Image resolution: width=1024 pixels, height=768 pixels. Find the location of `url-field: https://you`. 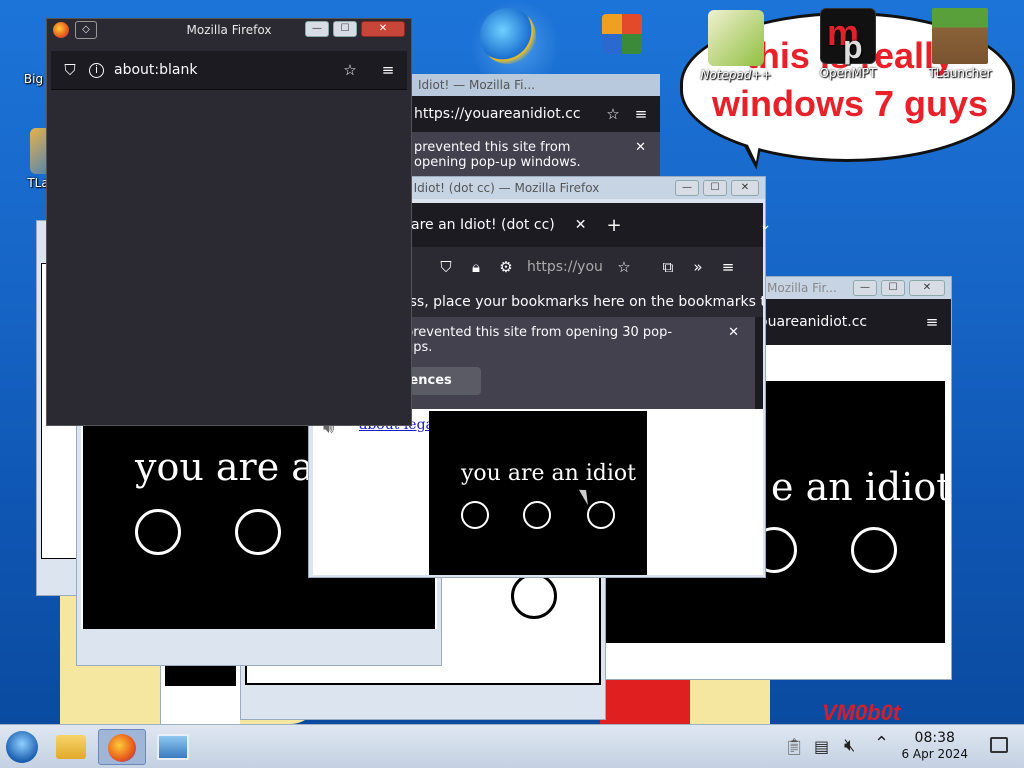

url-field: https://you is located at coordinates (565, 267).